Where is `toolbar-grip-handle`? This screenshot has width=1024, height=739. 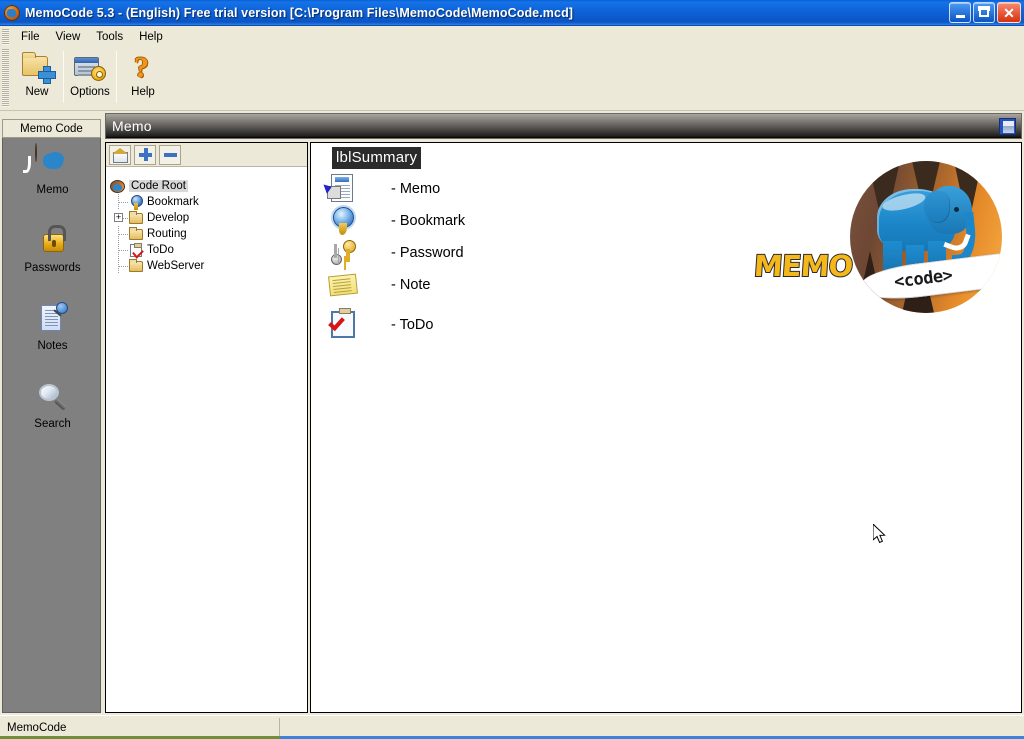
toolbar-grip-handle is located at coordinates (5, 78).